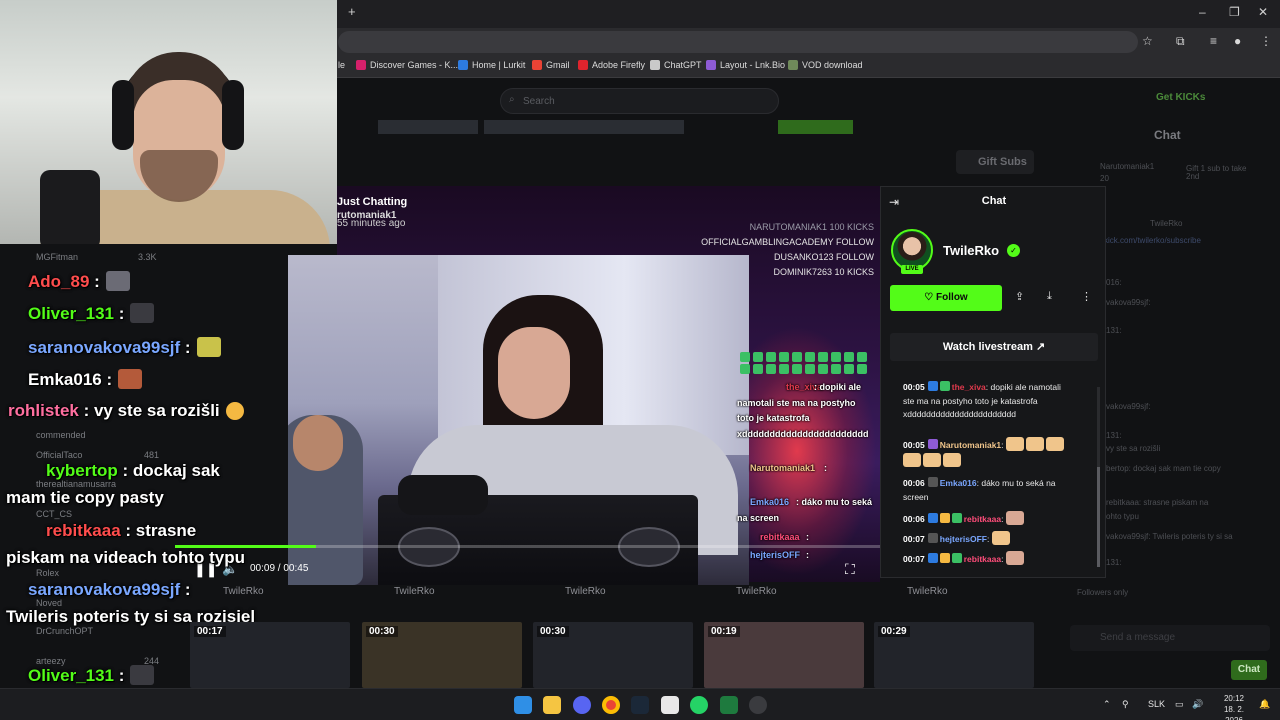  What do you see at coordinates (758, 705) in the screenshot?
I see `settings-icon` at bounding box center [758, 705].